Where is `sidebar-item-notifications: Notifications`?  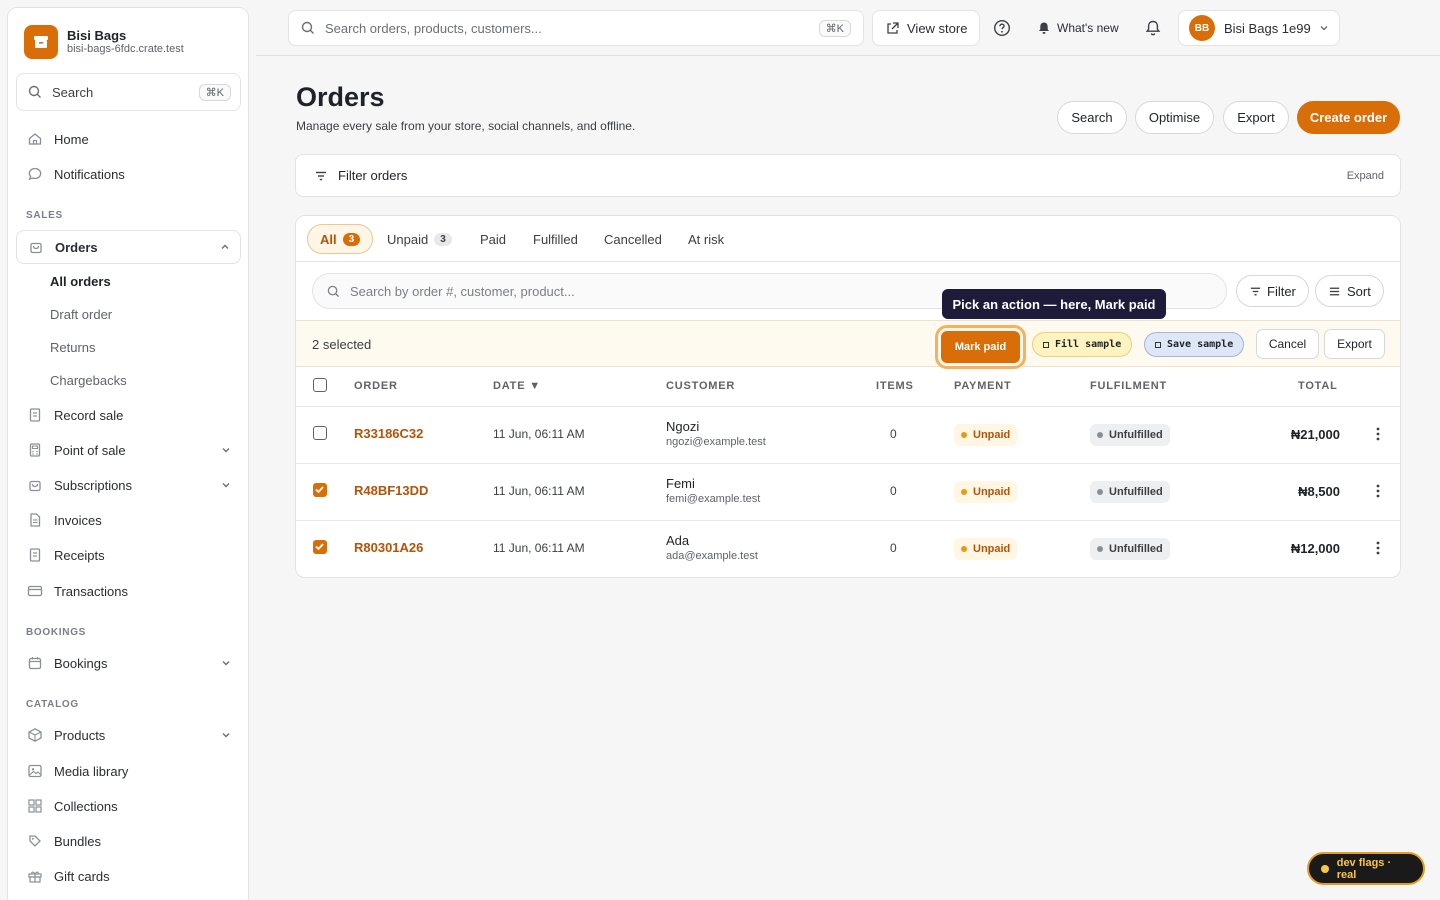
sidebar-item-notifications: Notifications is located at coordinates (128, 174).